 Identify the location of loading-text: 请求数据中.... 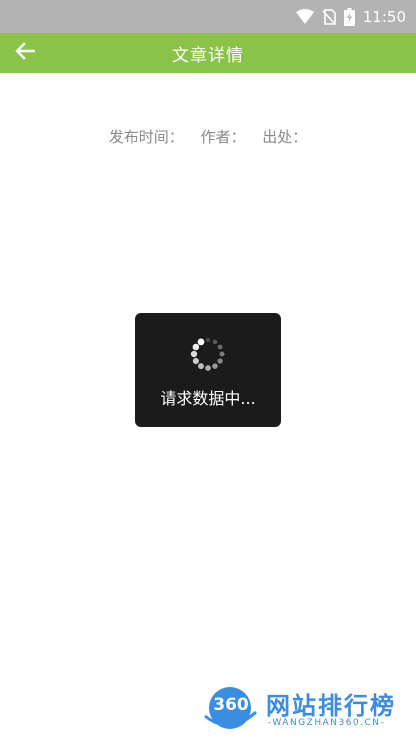
(208, 398).